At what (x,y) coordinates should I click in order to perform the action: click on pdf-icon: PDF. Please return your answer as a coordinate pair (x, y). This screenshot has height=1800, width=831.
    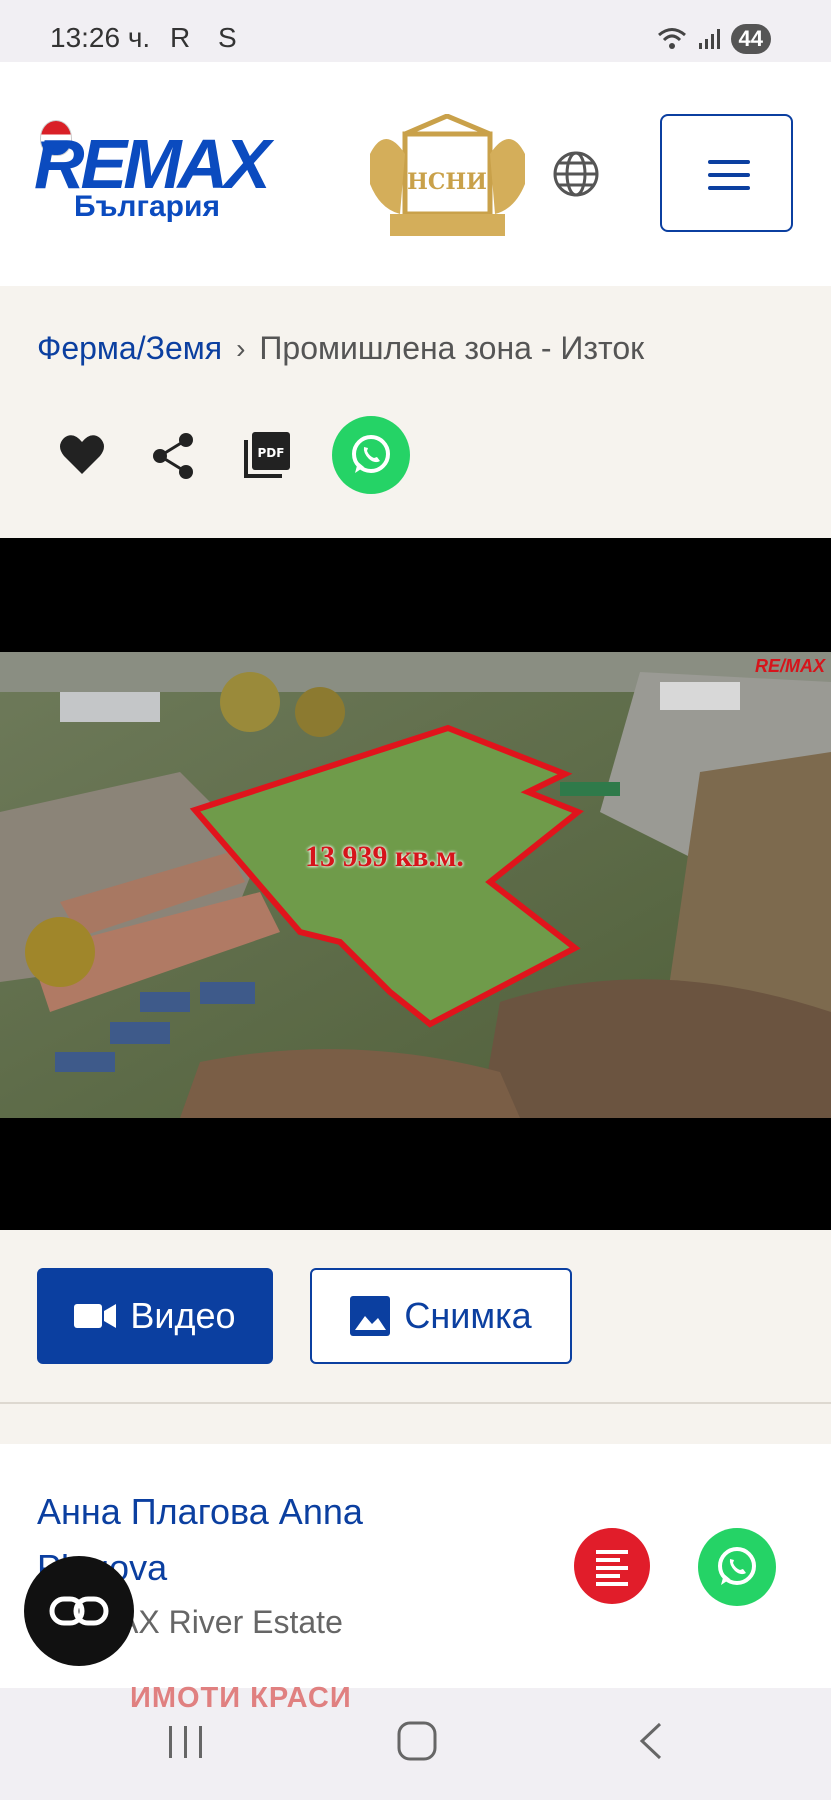
    Looking at the image, I should click on (267, 455).